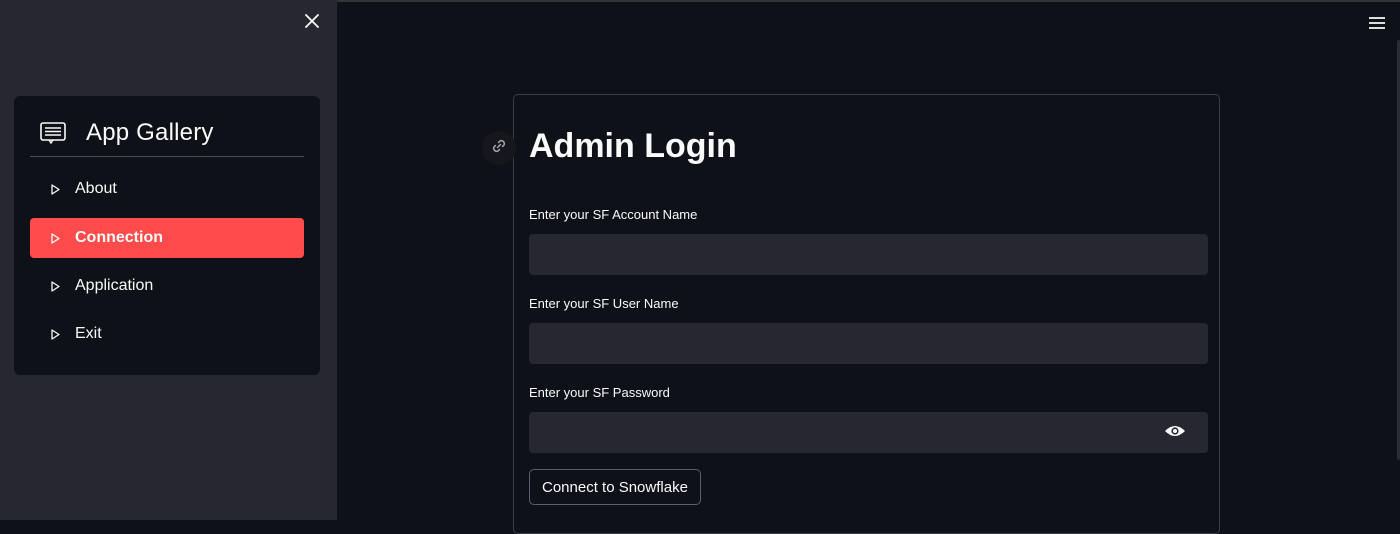 The image size is (1400, 534). Describe the element at coordinates (599, 392) in the screenshot. I see `password-label: Enter your SF Password` at that location.